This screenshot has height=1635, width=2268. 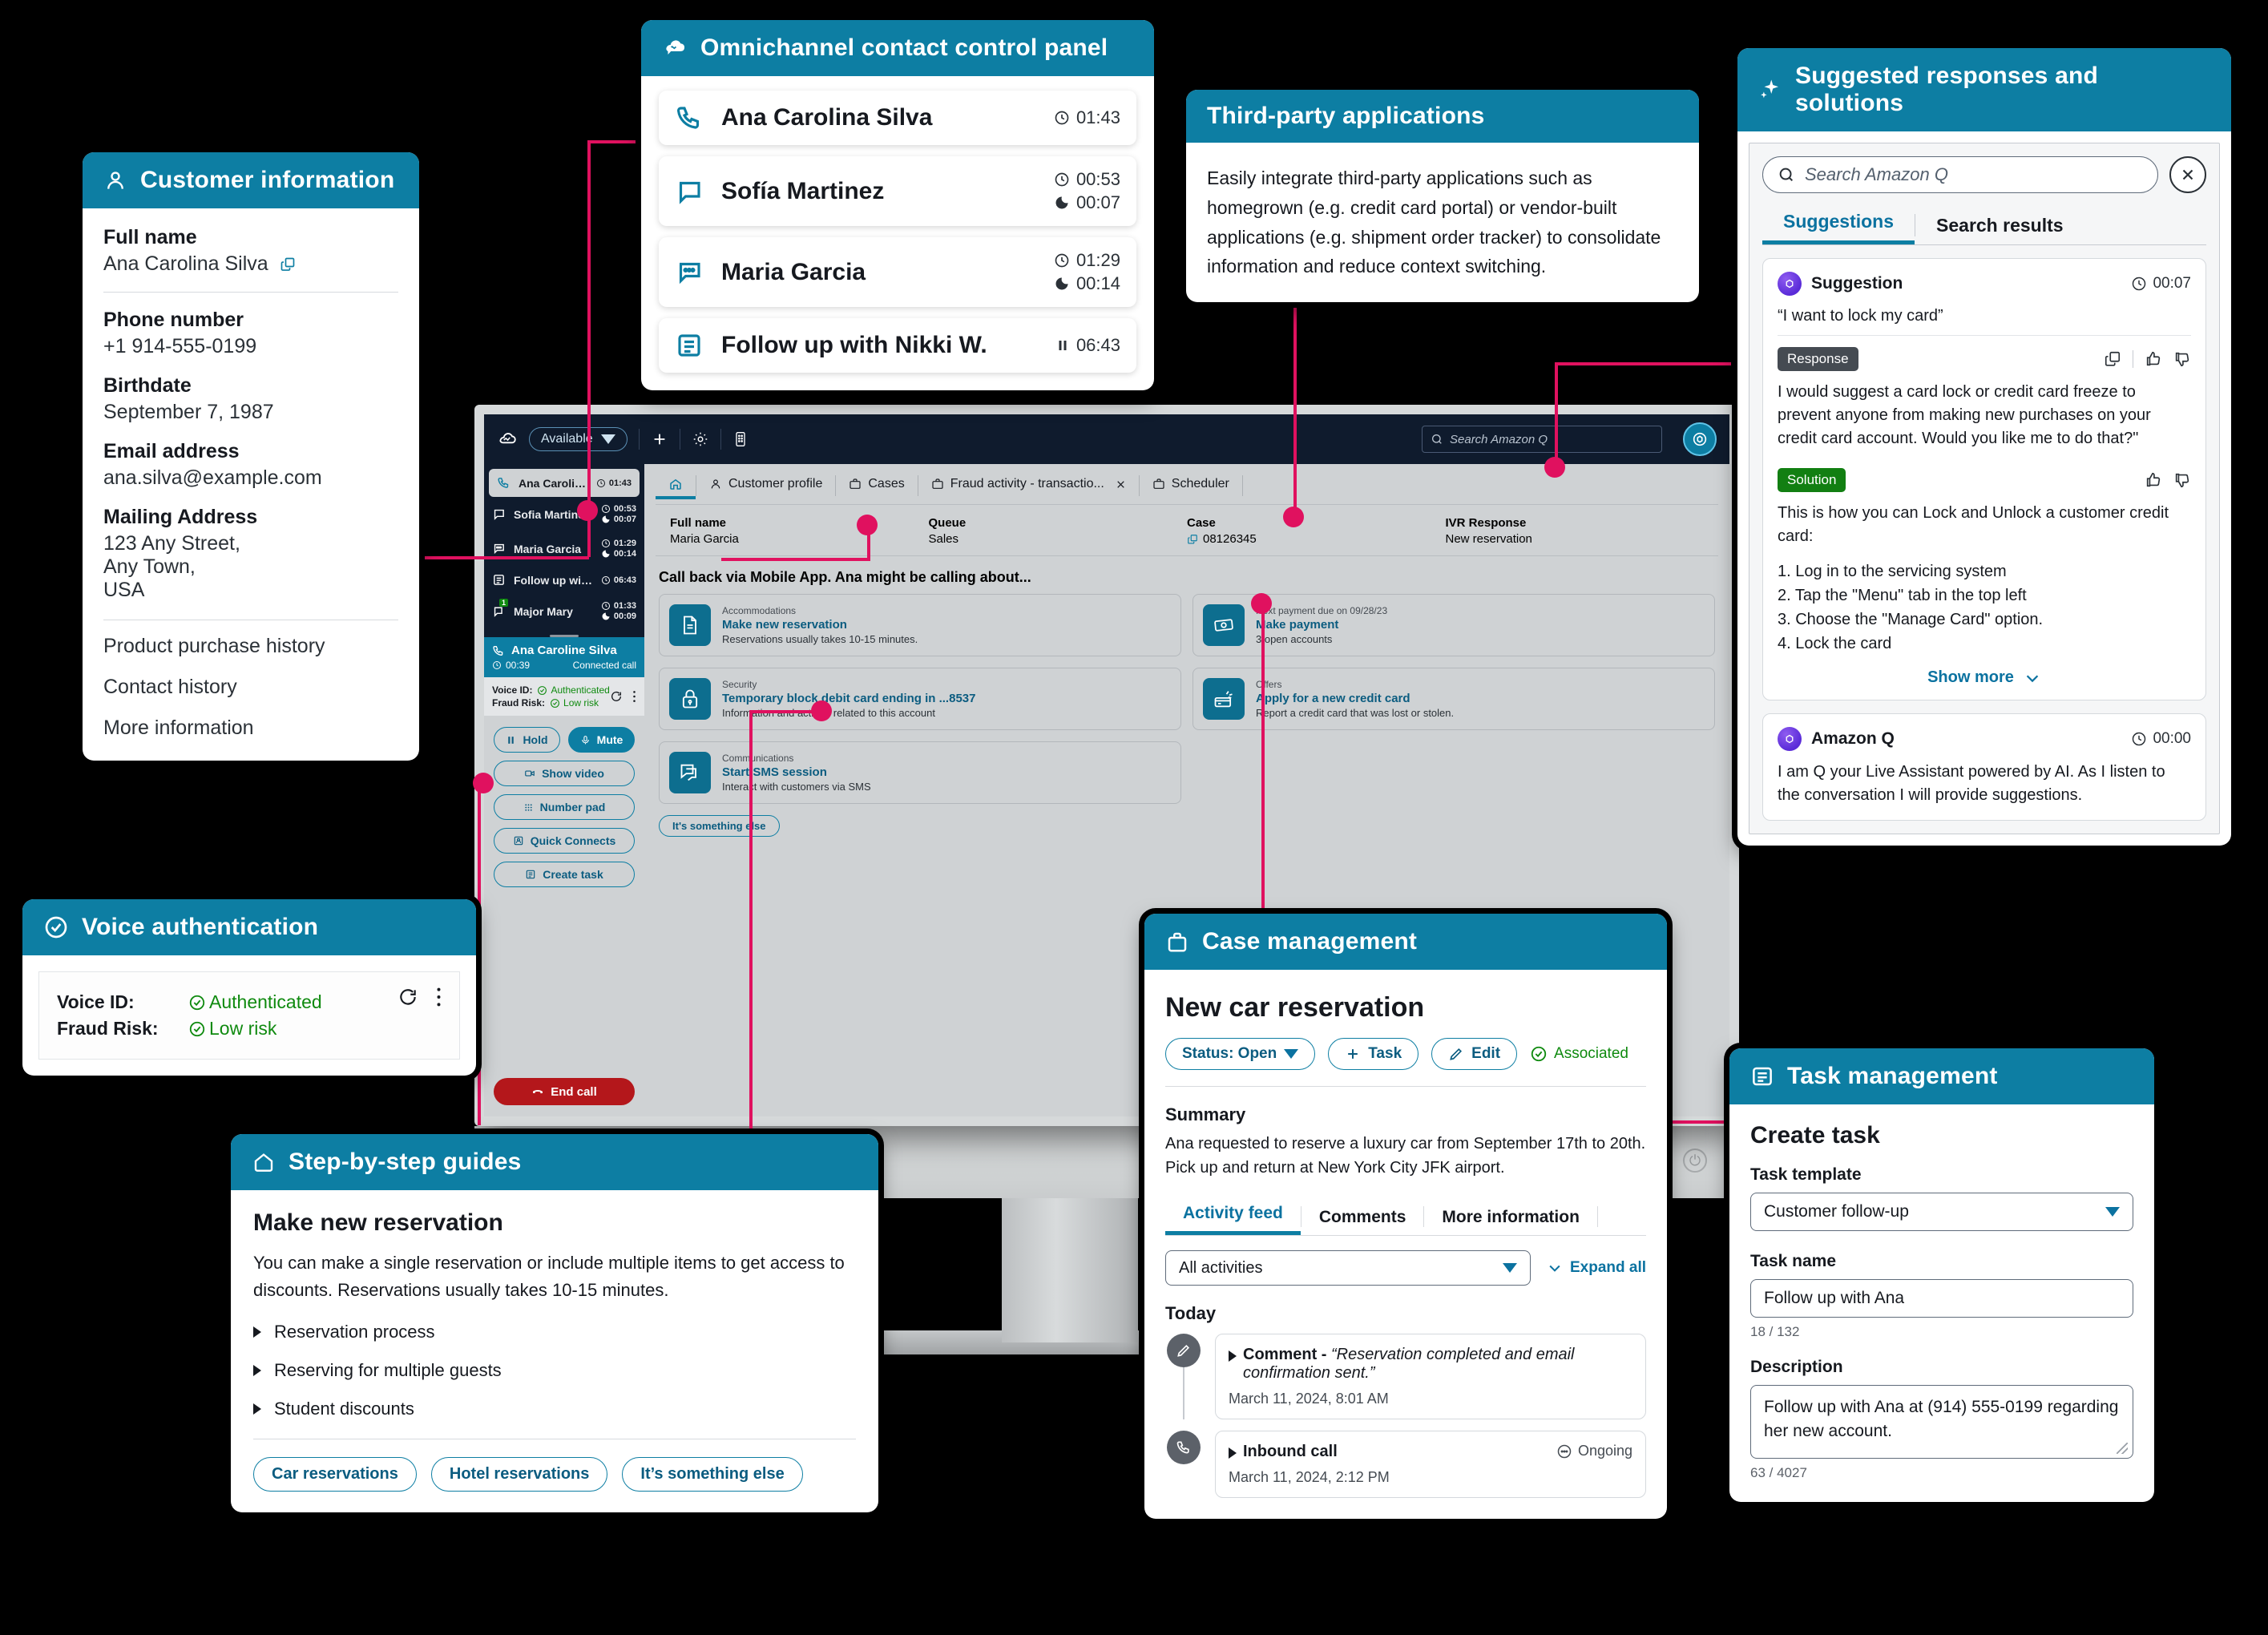 I want to click on solution-badge: Solution, so click(x=1812, y=480).